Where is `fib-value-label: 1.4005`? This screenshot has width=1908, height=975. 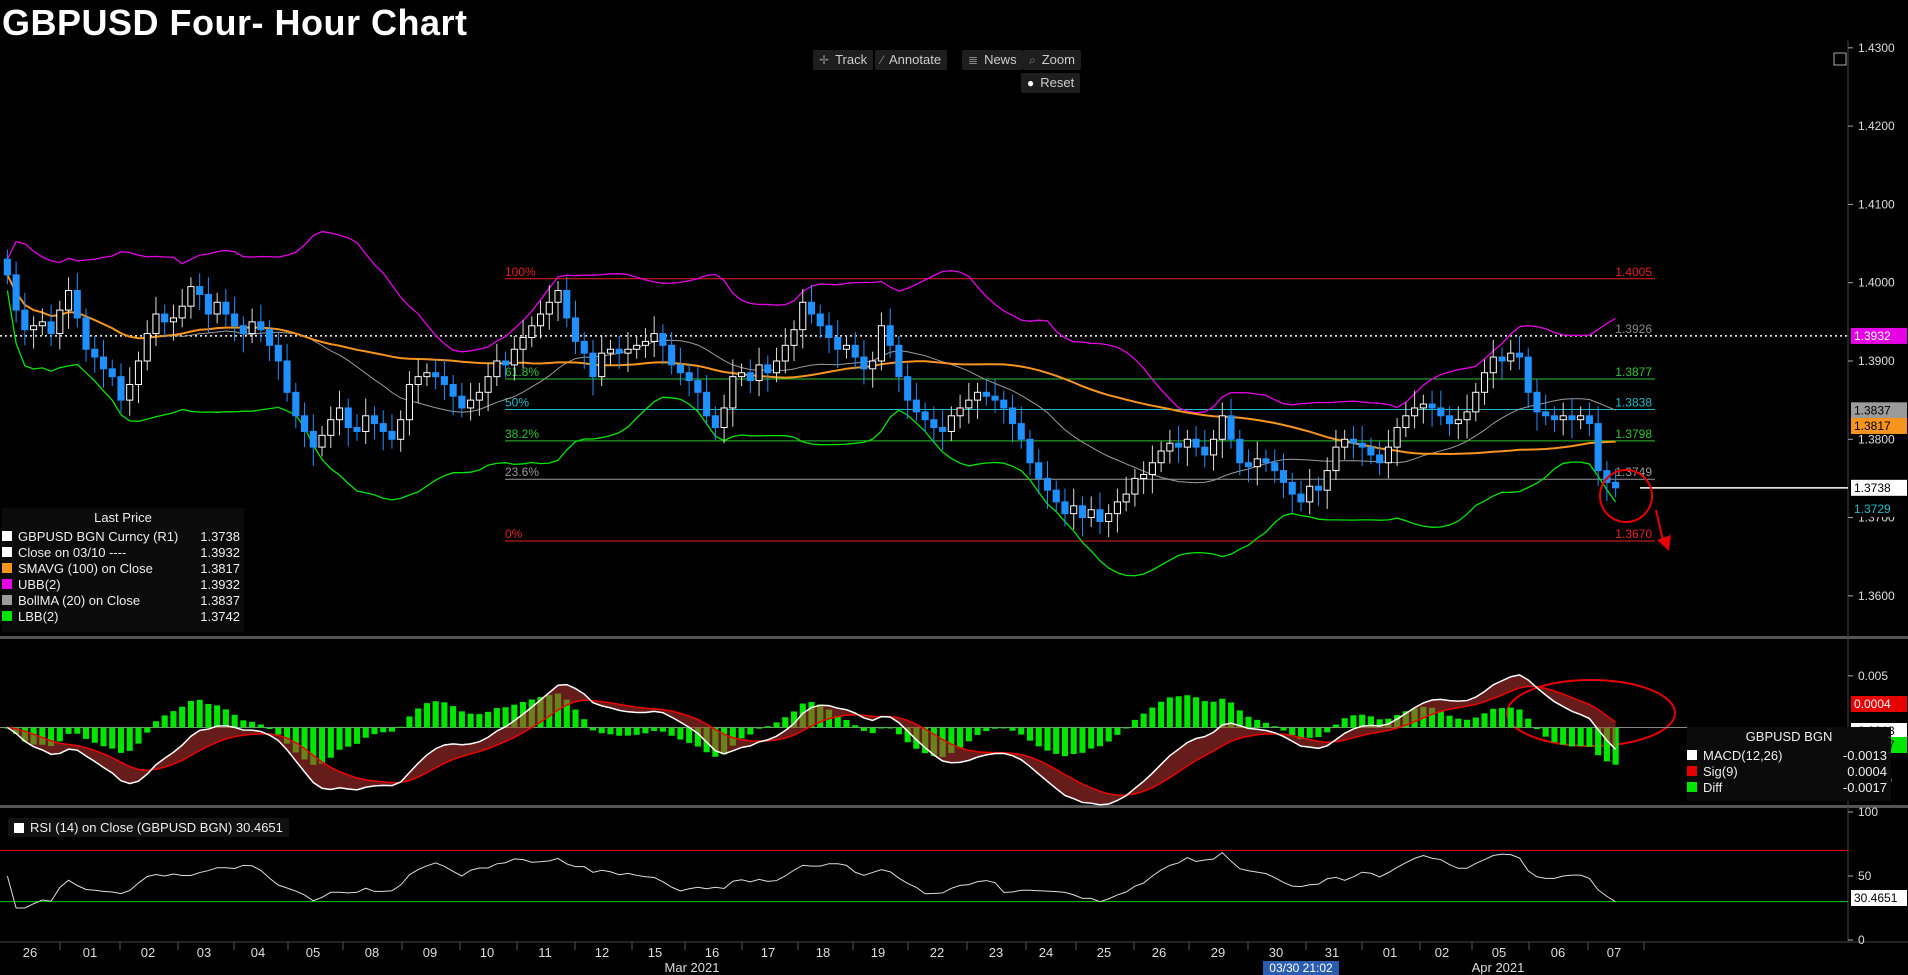
fib-value-label: 1.4005 is located at coordinates (1633, 272).